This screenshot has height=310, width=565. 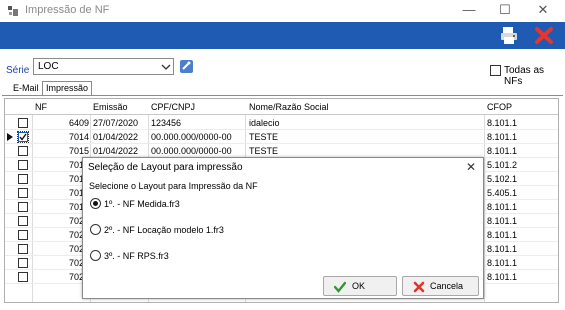 I want to click on layout-option-3-radio, so click(x=95, y=255).